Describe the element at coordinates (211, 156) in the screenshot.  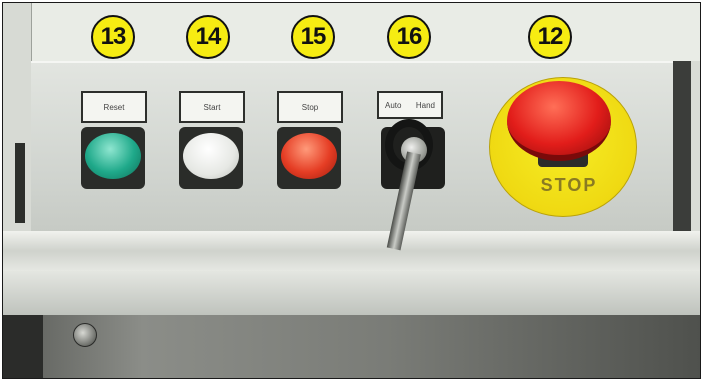
I see `start-button` at that location.